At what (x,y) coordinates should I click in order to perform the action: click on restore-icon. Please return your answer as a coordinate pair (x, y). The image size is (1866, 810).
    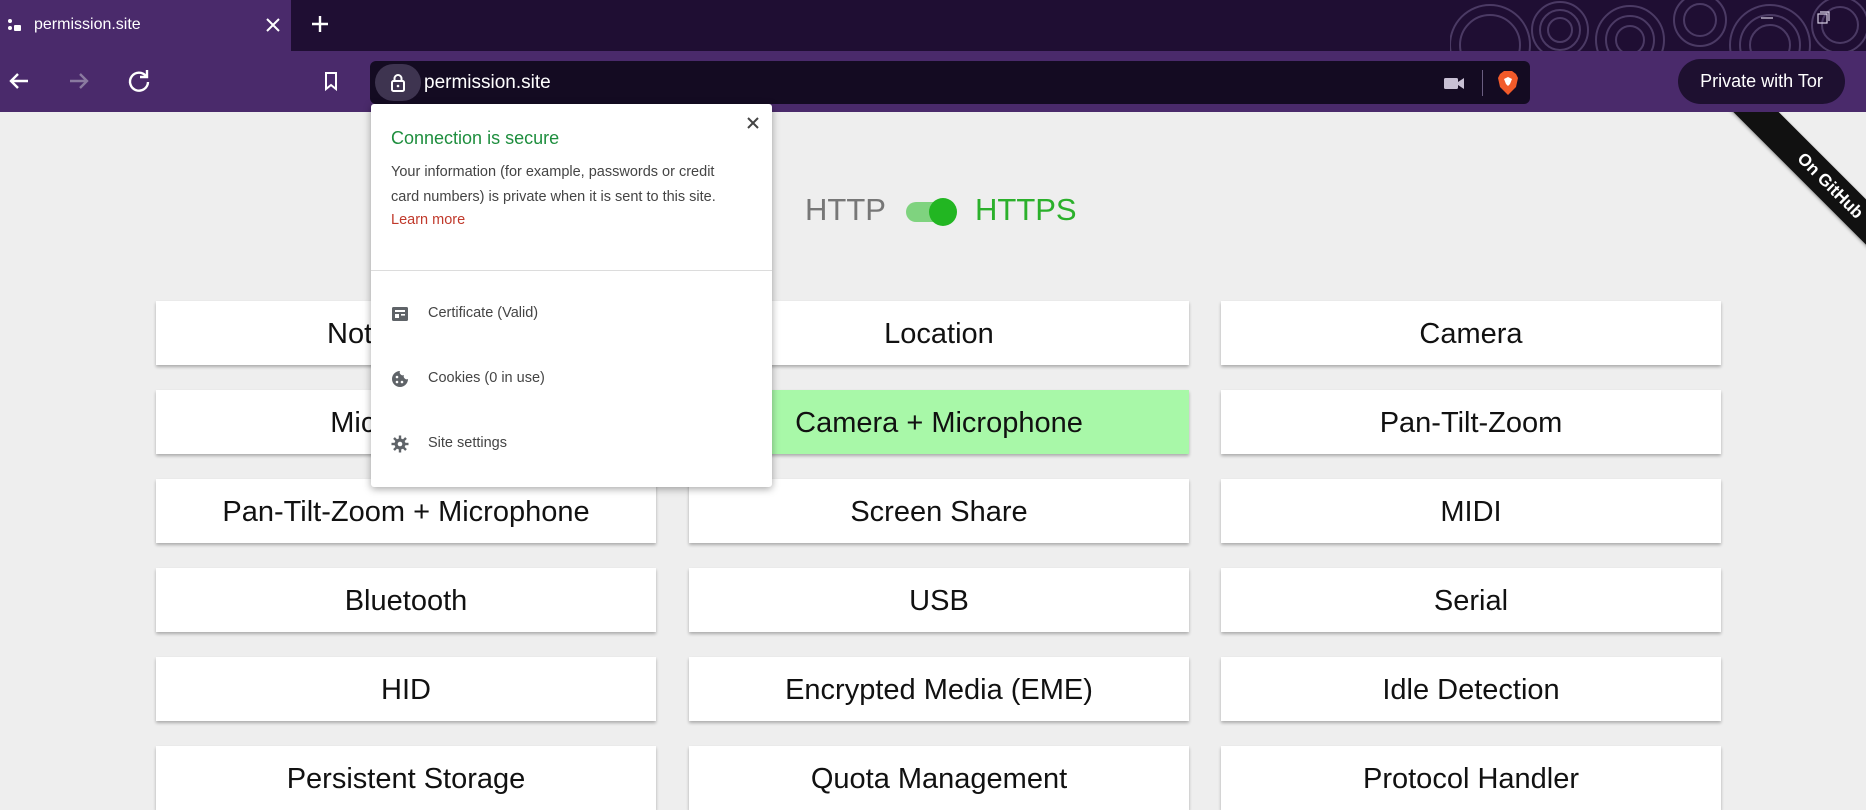
    Looking at the image, I should click on (1823, 18).